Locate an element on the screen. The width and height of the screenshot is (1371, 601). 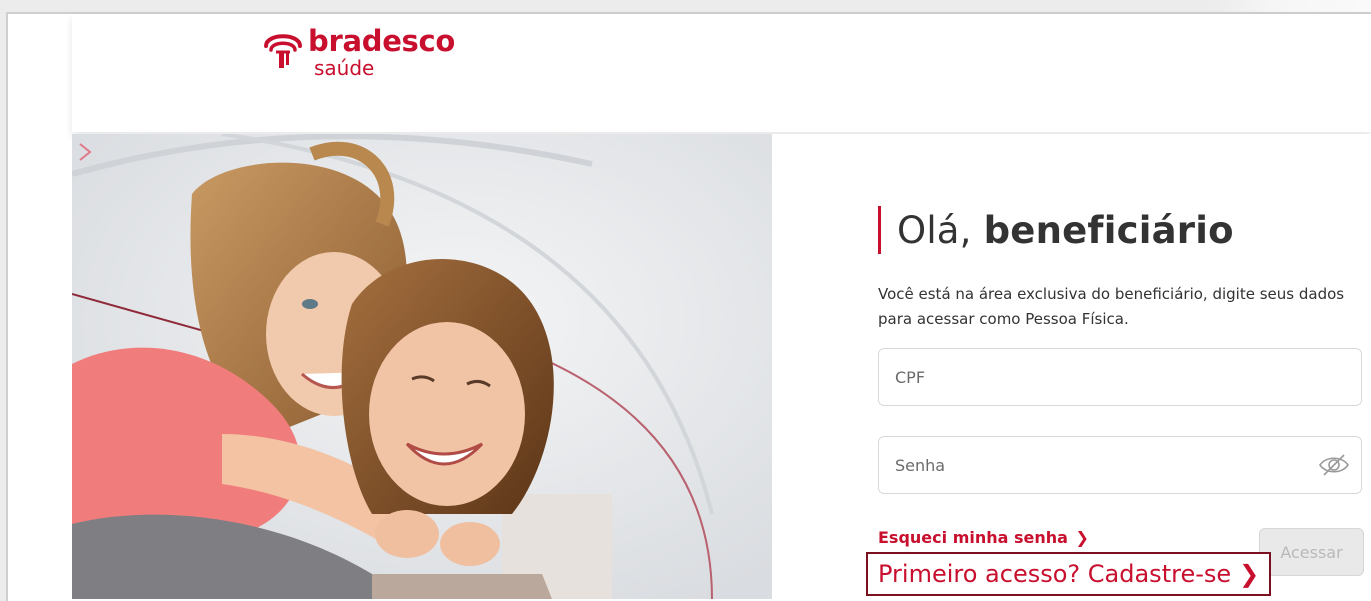
cpf-input is located at coordinates (1087, 377).